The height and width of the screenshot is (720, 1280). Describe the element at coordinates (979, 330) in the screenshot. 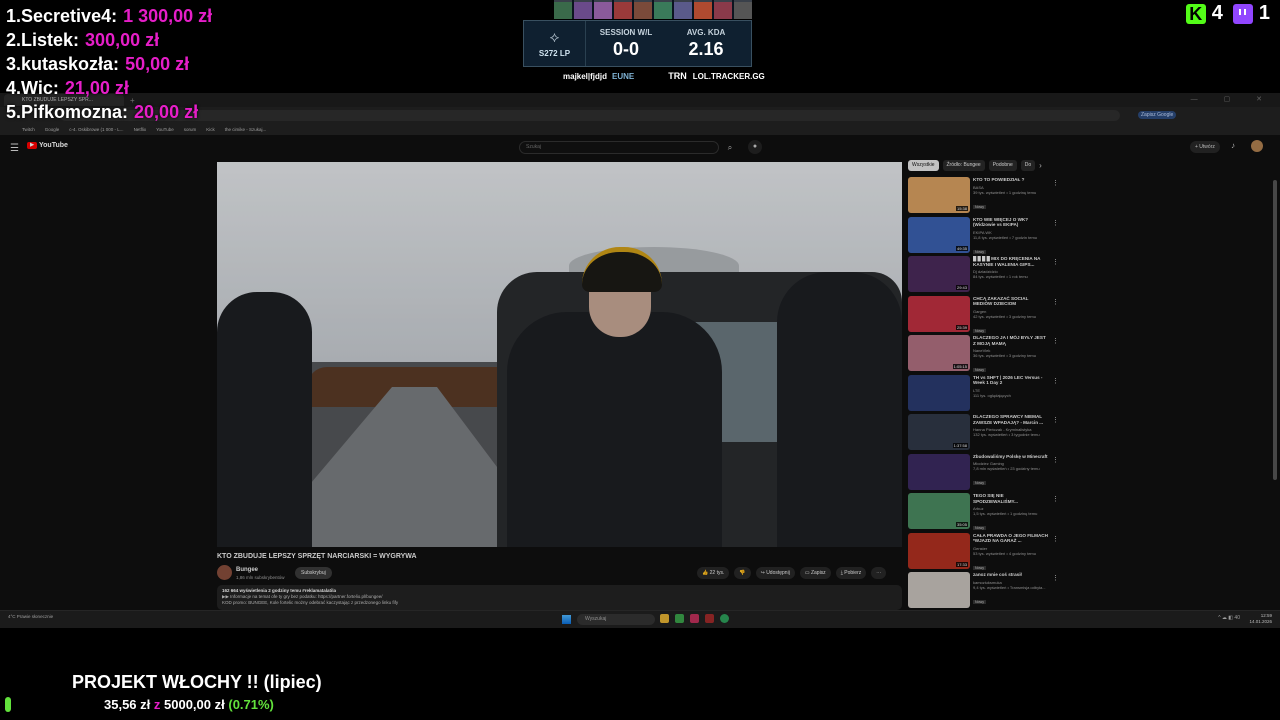

I see `new-badge: Nowy` at that location.